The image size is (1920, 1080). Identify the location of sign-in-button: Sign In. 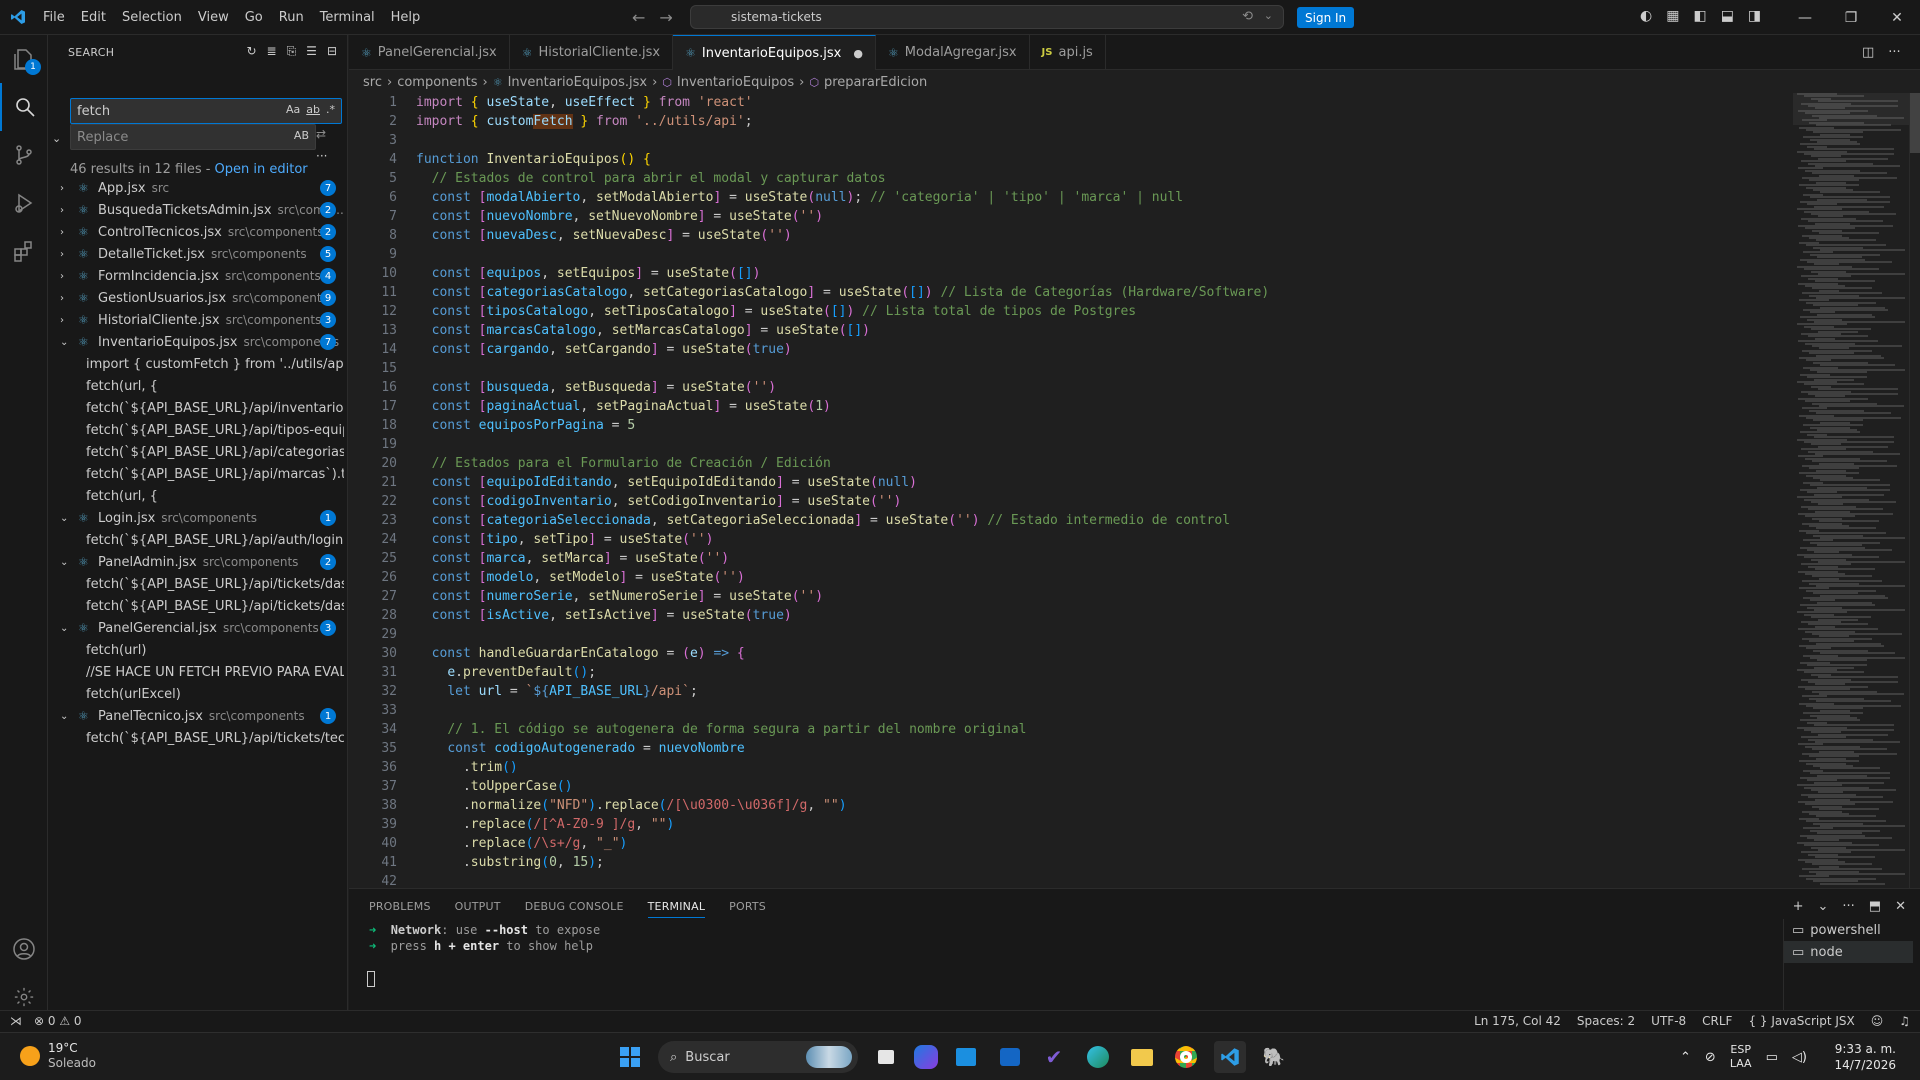
(1326, 17).